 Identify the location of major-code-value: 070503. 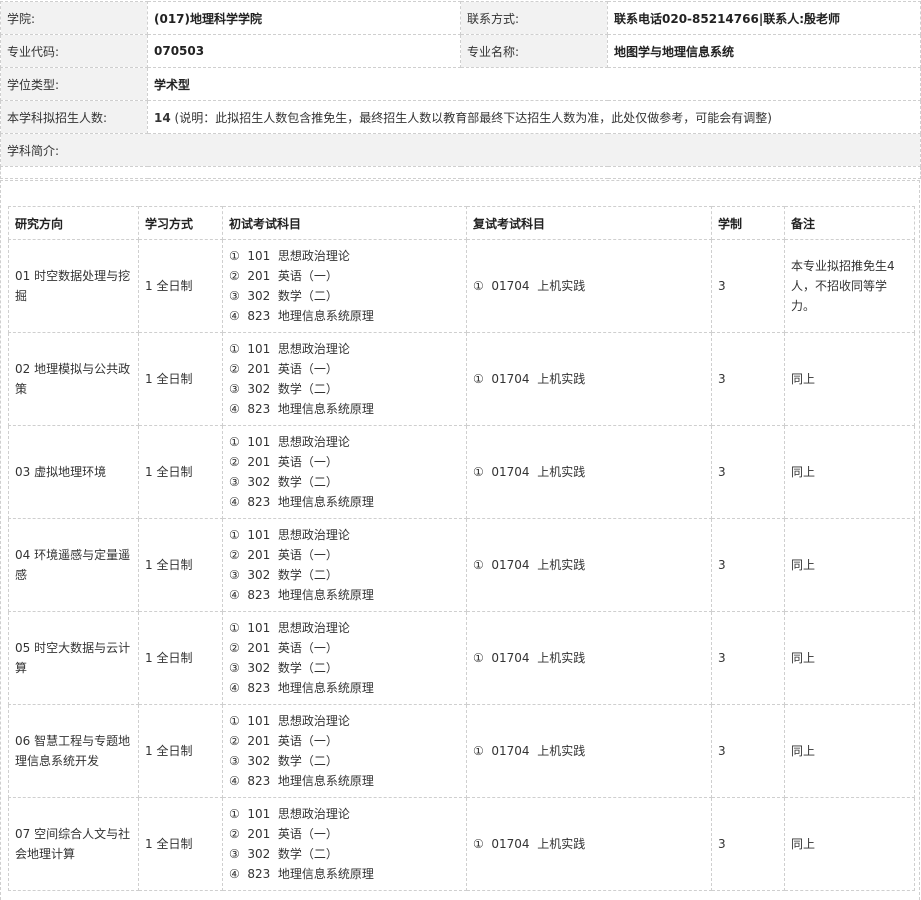
(304, 51).